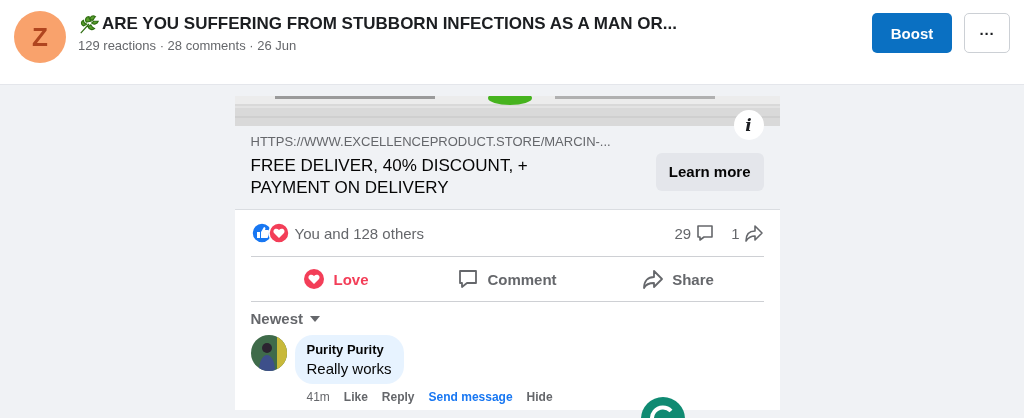 This screenshot has width=1024, height=418. I want to click on leaf-icon, so click(89, 24).